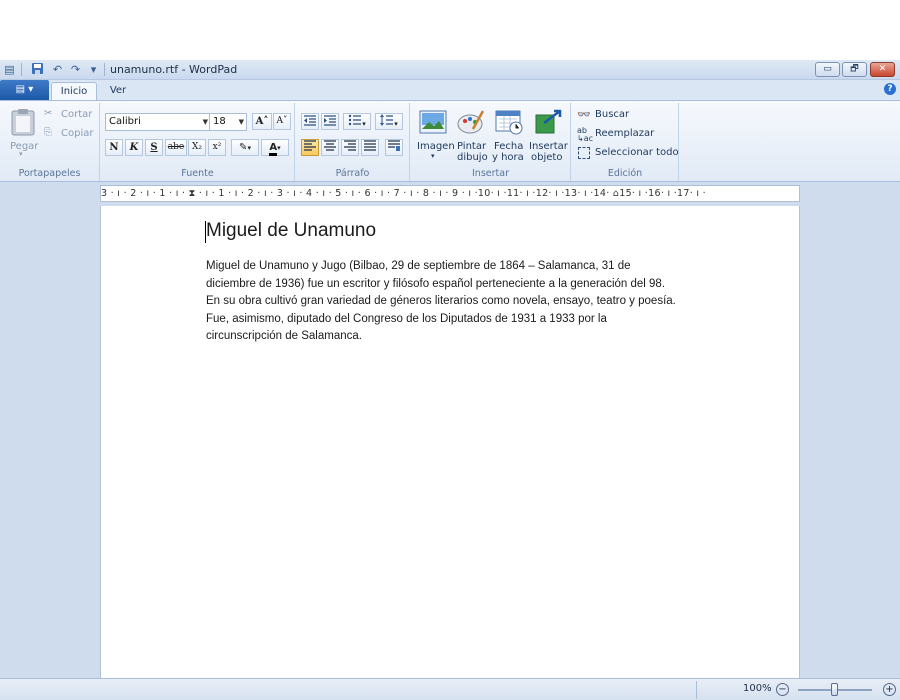 The width and height of the screenshot is (900, 700). What do you see at coordinates (282, 121) in the screenshot?
I see `shrink-font-button: A˅` at bounding box center [282, 121].